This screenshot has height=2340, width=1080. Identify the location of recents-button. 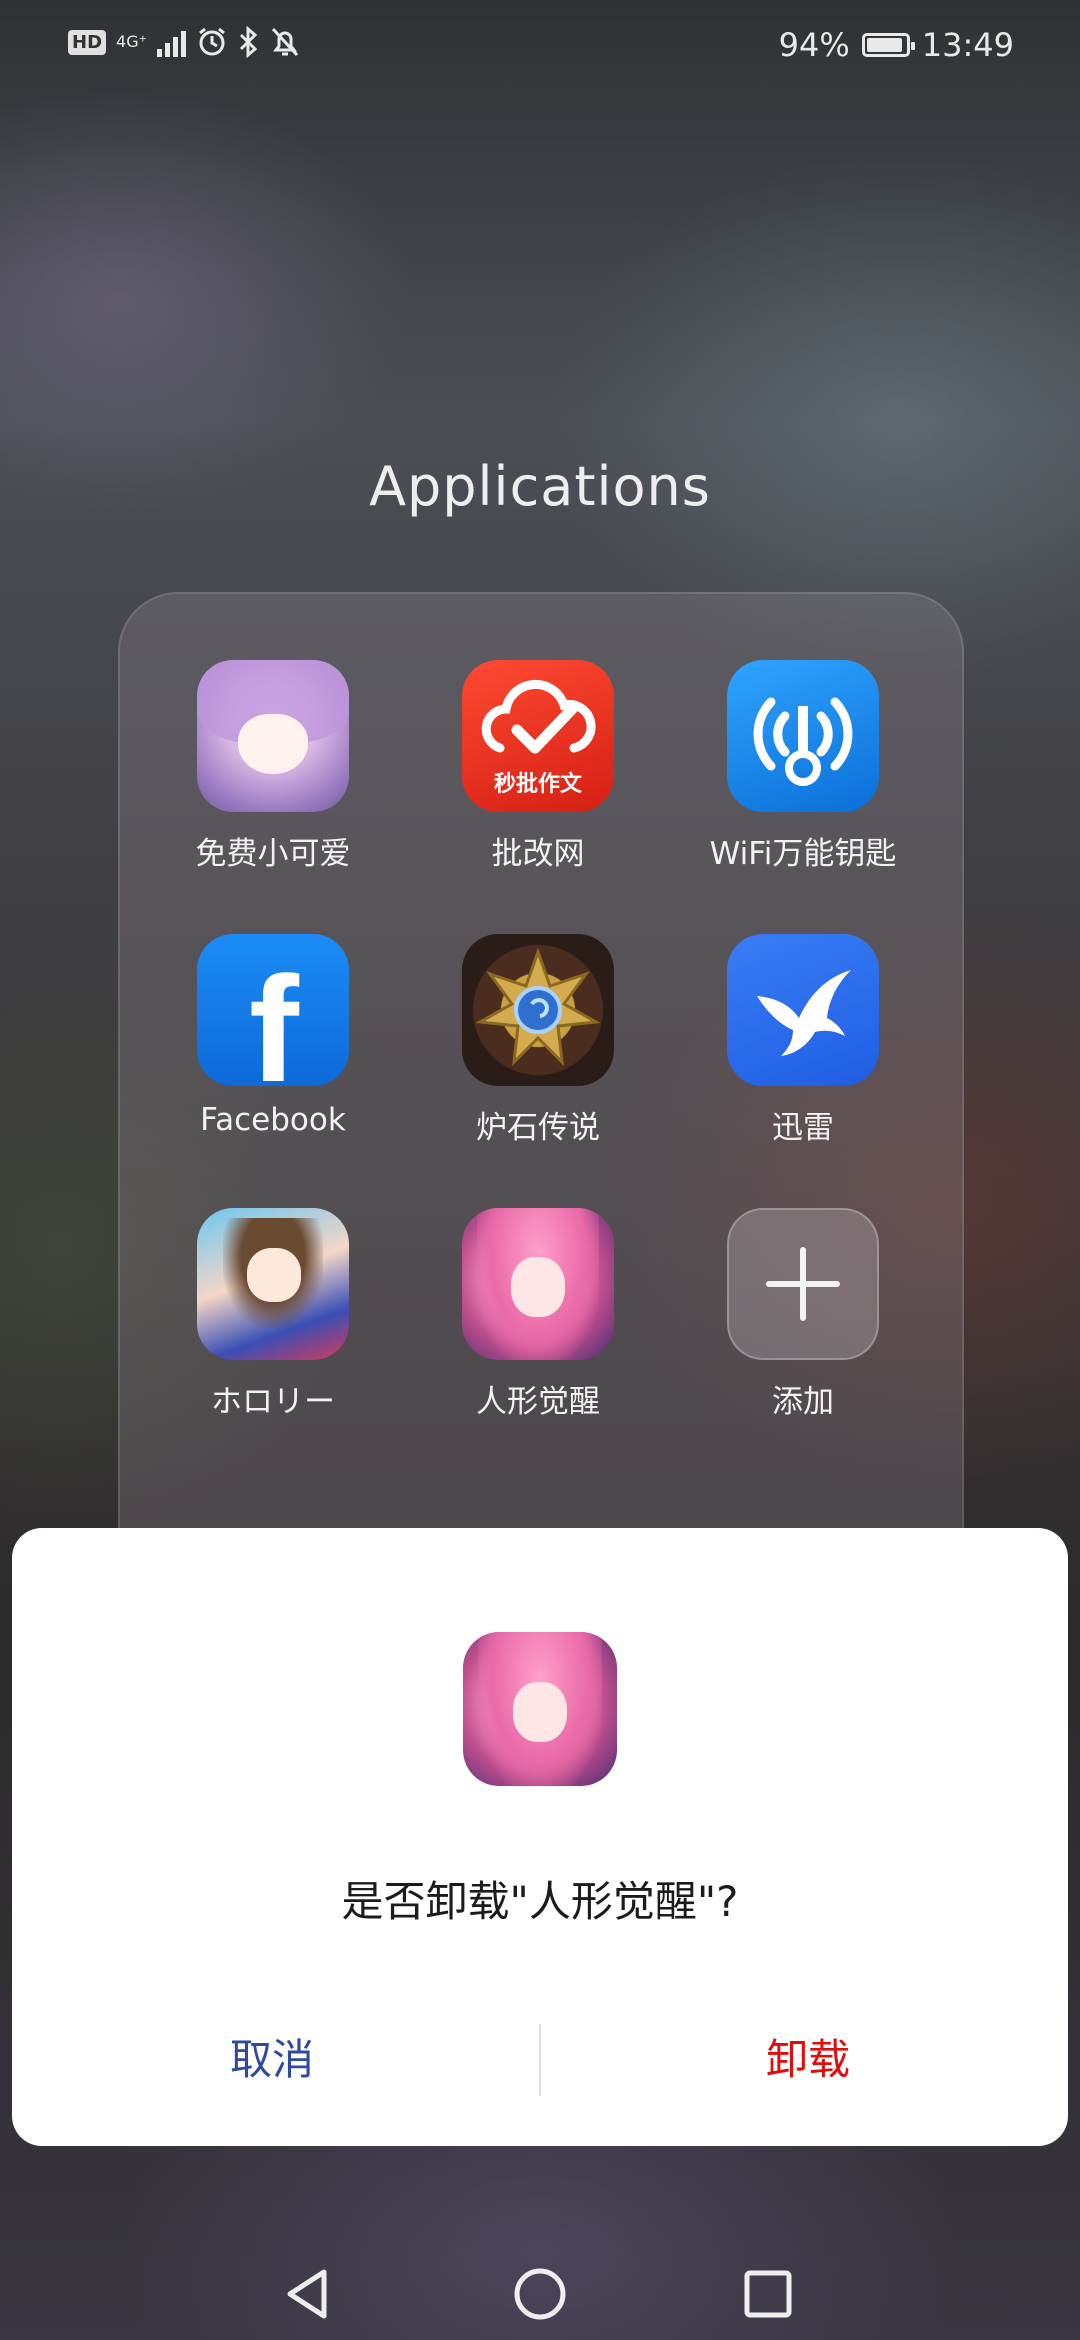
(768, 2294).